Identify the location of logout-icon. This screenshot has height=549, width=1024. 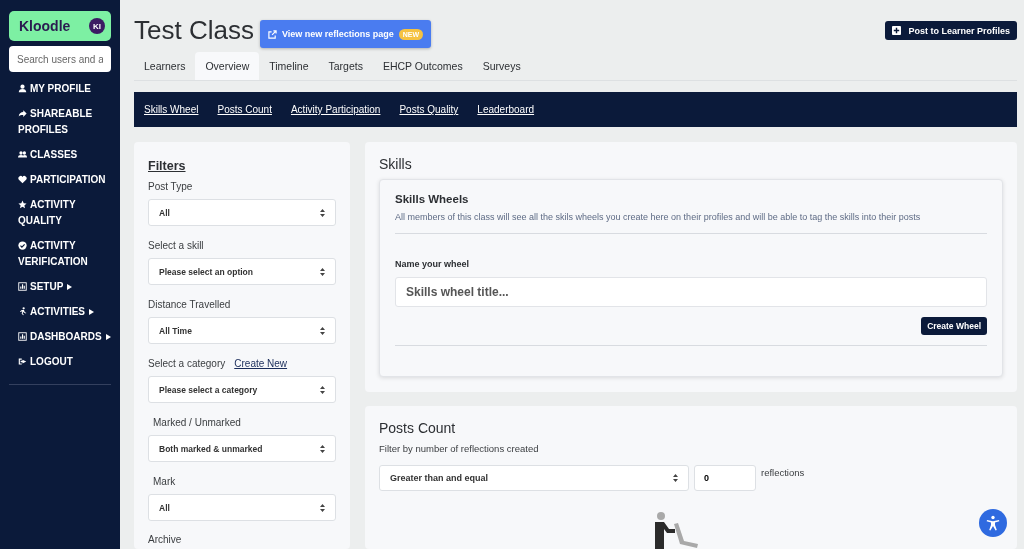
(22, 361).